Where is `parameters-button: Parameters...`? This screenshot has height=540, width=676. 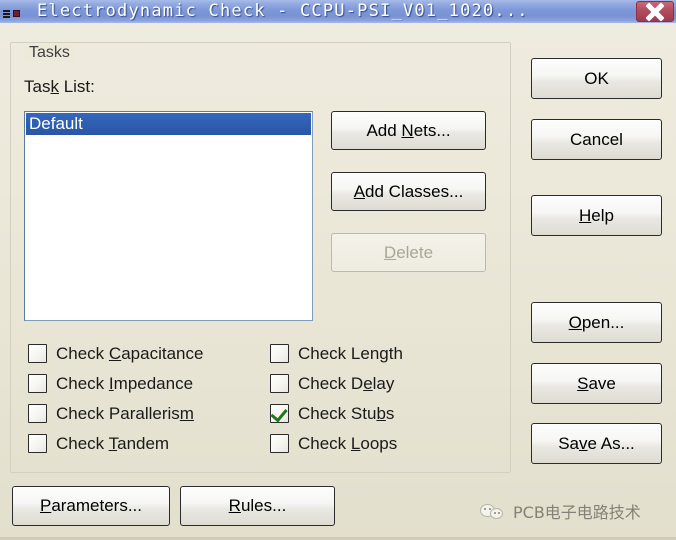 parameters-button: Parameters... is located at coordinates (91, 506).